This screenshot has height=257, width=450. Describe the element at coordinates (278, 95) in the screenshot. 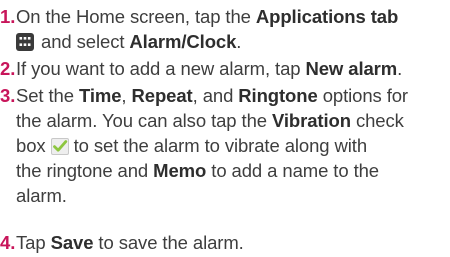

I see `ringtone-label: Ringtone` at that location.